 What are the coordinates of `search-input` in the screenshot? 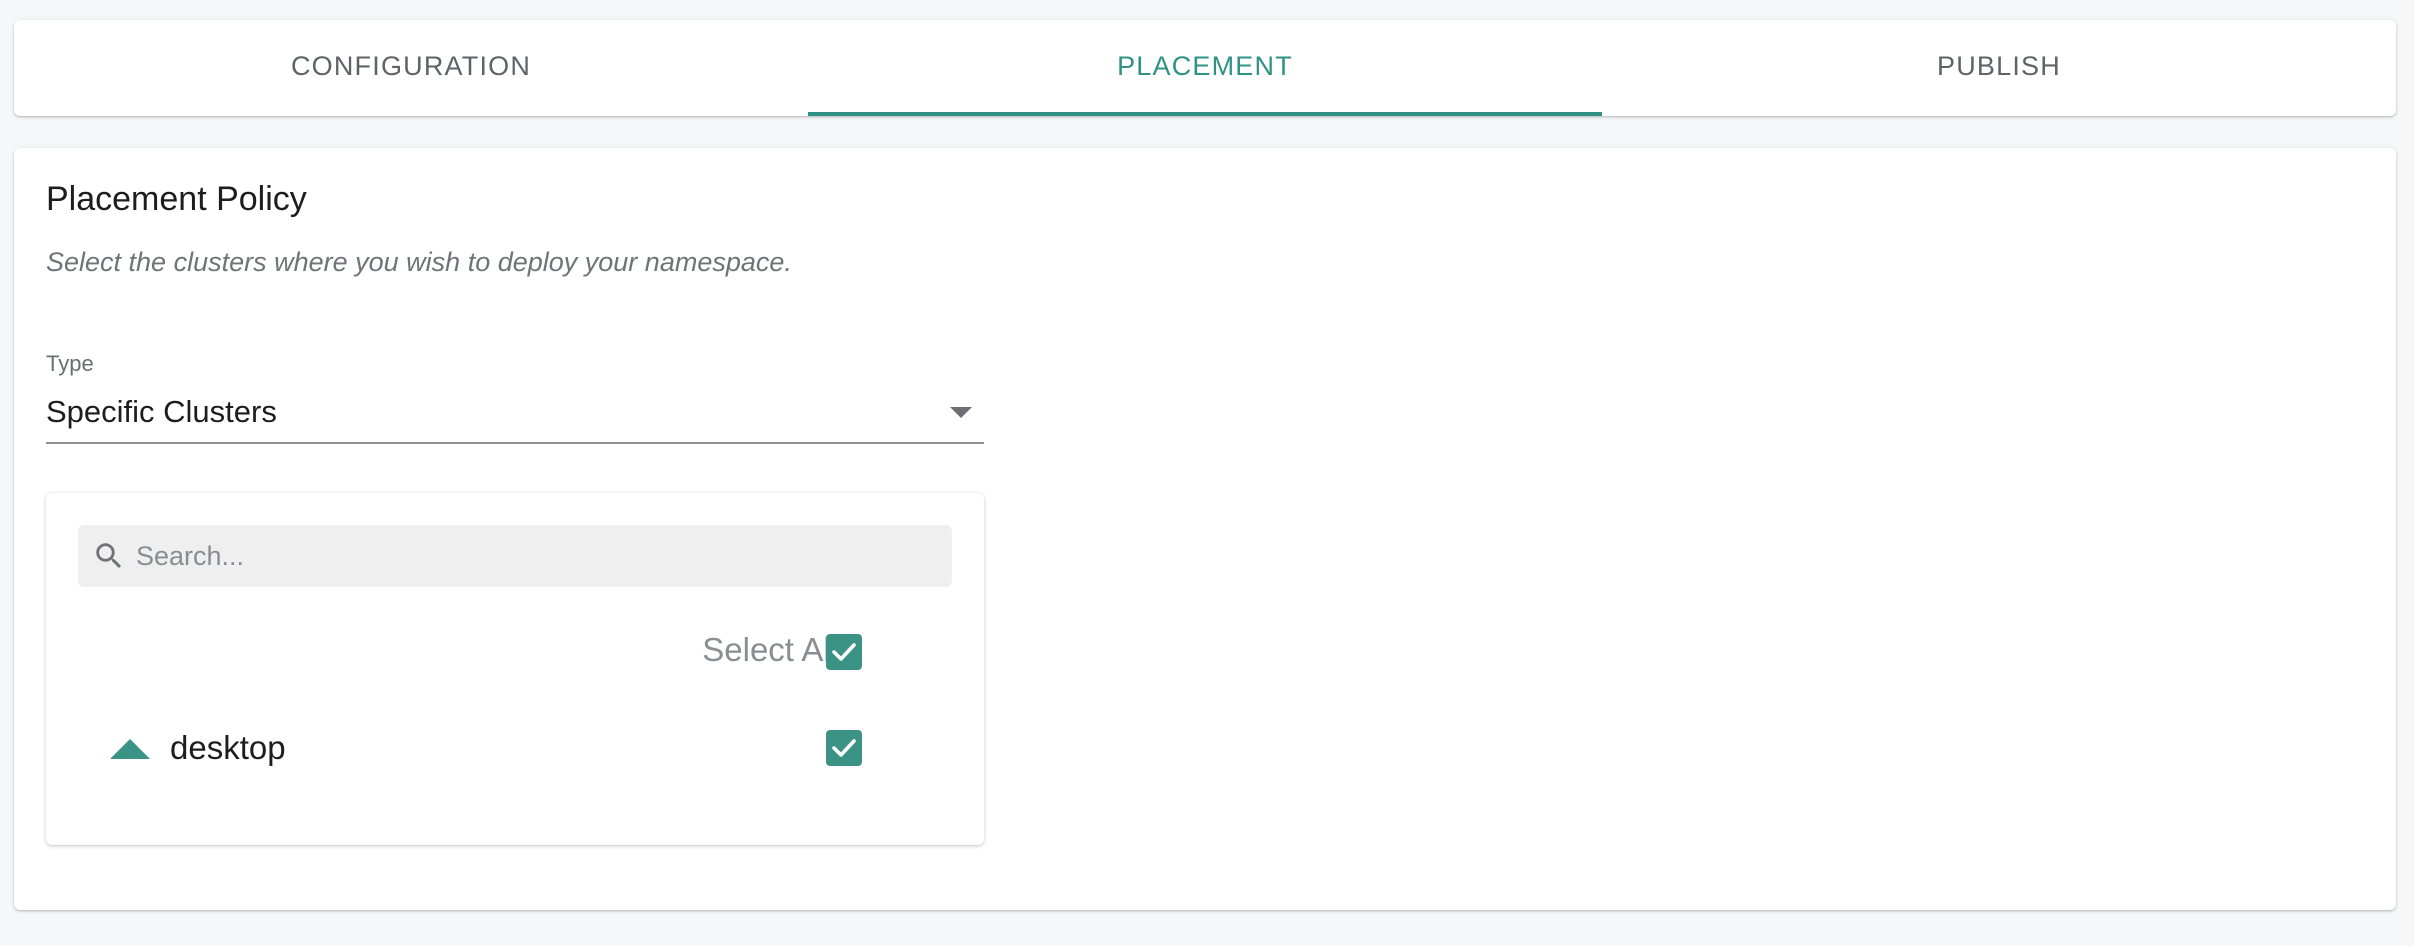 It's located at (536, 556).